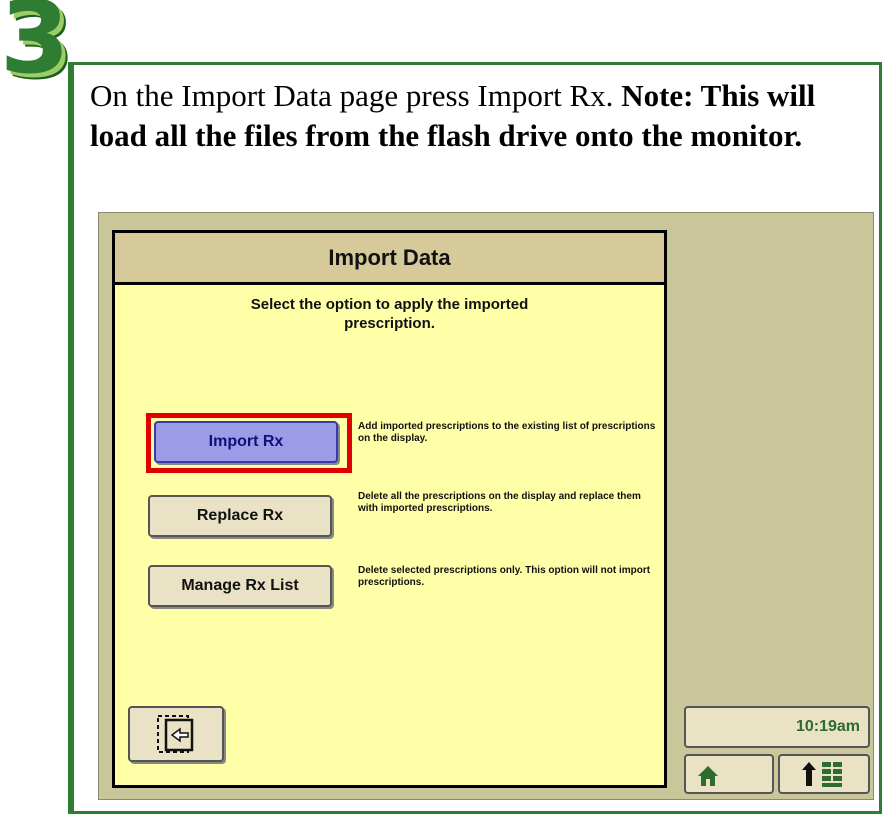  What do you see at coordinates (240, 516) in the screenshot?
I see `replace-rx-button: Replace Rx` at bounding box center [240, 516].